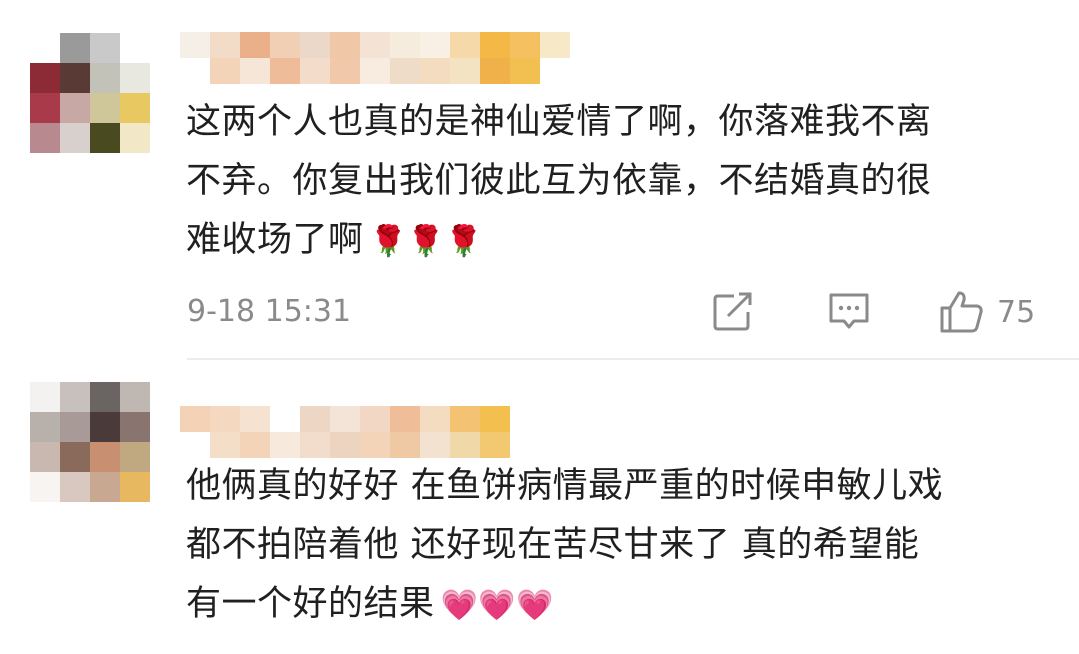  I want to click on comment-icon, so click(849, 311).